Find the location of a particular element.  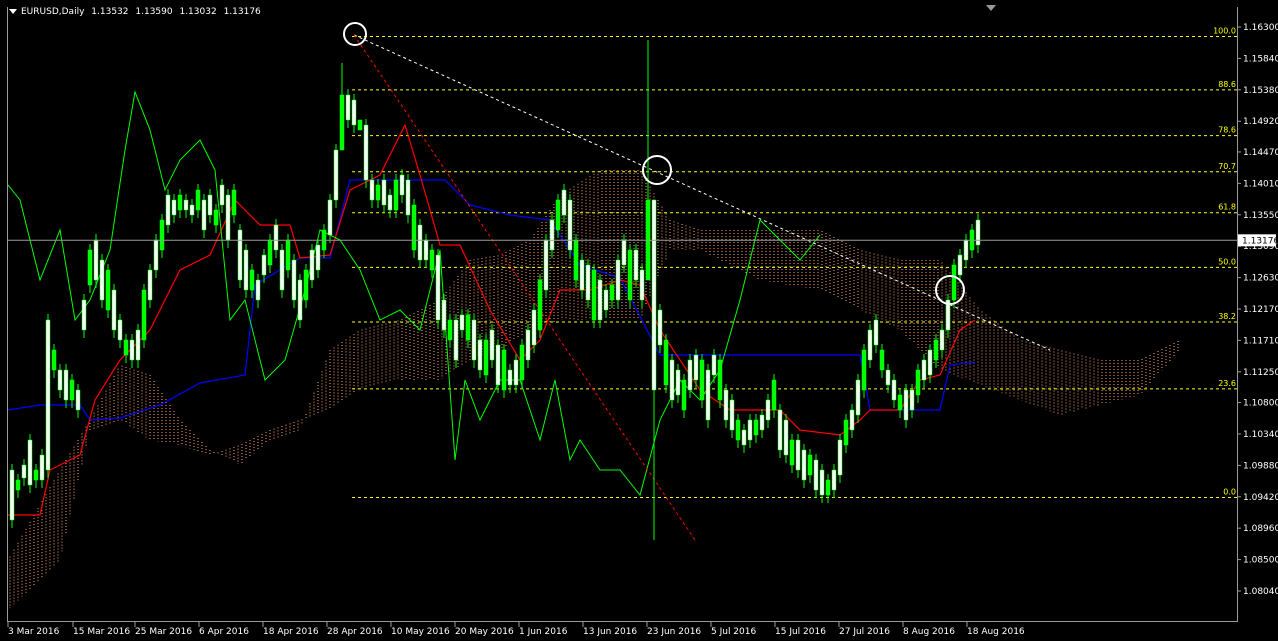

highlight-circle is located at coordinates (657, 170).